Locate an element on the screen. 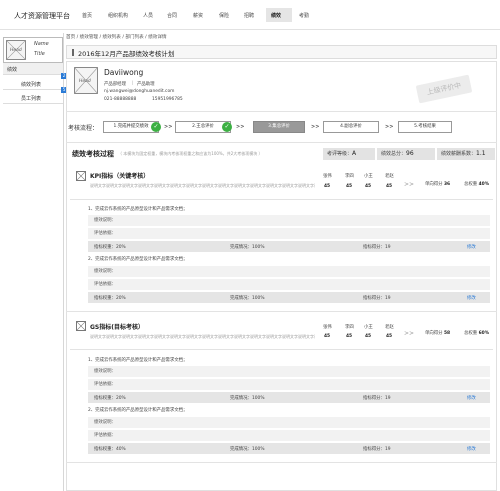 This screenshot has width=500, height=491. nav-item-org: 组织机构 is located at coordinates (118, 15).